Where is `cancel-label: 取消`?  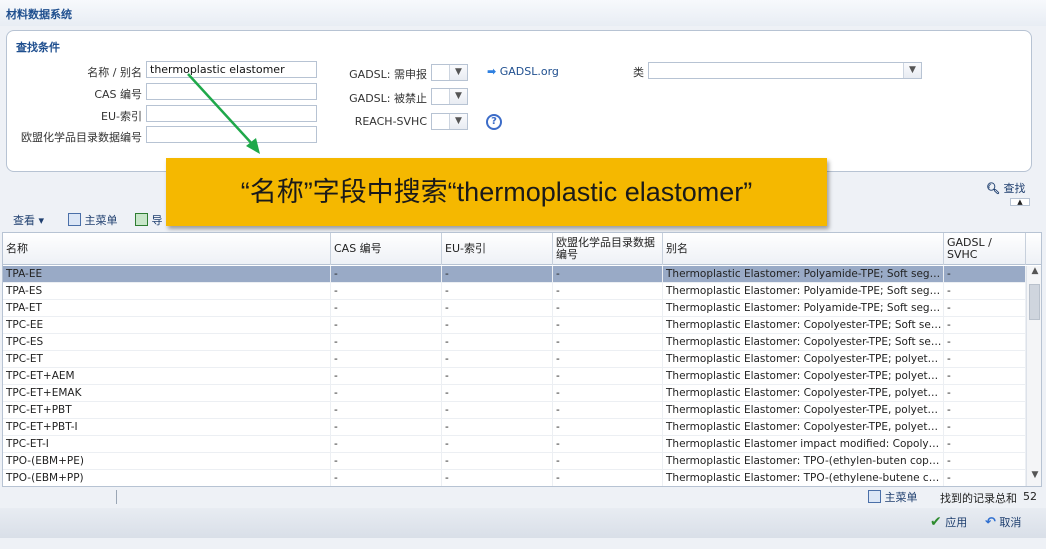
cancel-label: 取消 is located at coordinates (1010, 522).